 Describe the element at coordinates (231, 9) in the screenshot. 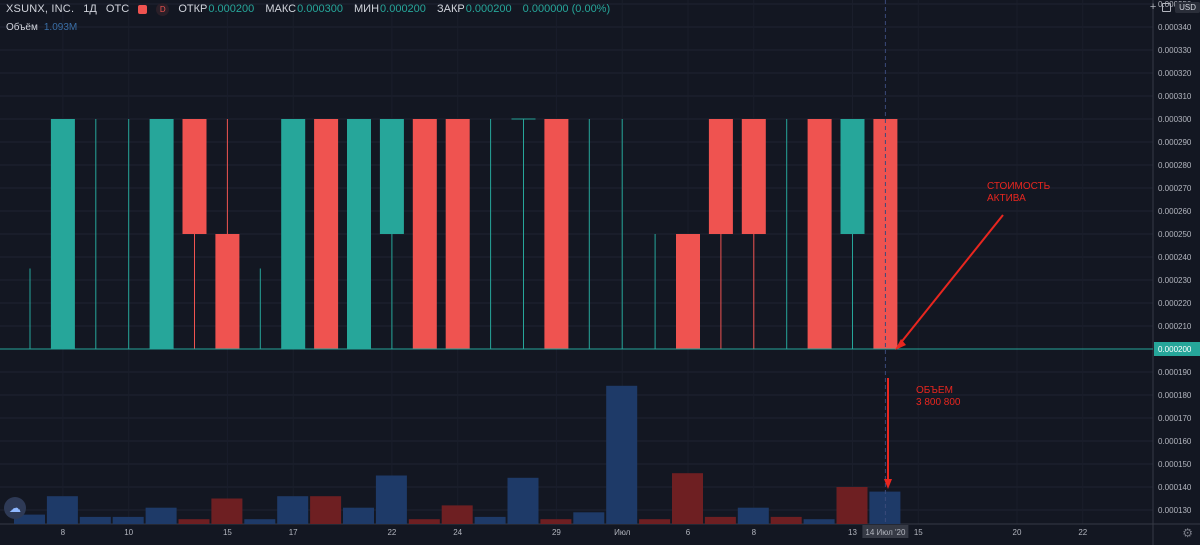

I see `open-value: 0.000200` at that location.